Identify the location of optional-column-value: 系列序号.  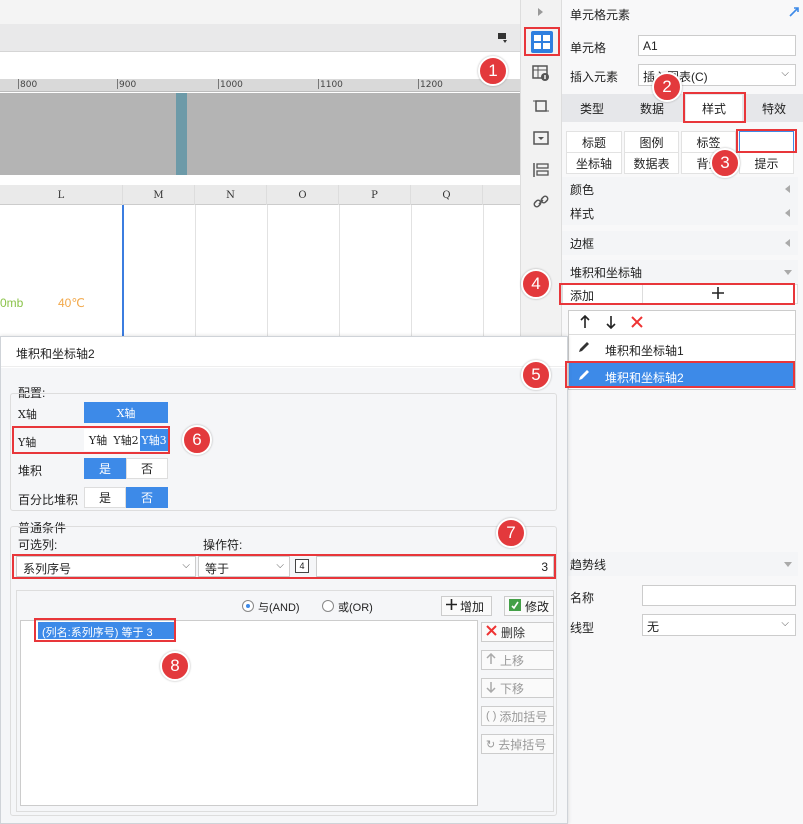
(47, 569).